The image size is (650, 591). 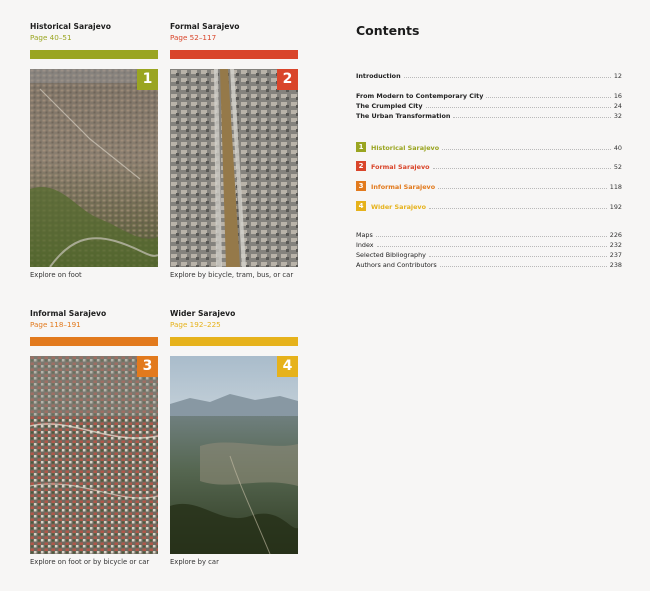 What do you see at coordinates (361, 166) in the screenshot?
I see `toc-section-number-badge: 2` at bounding box center [361, 166].